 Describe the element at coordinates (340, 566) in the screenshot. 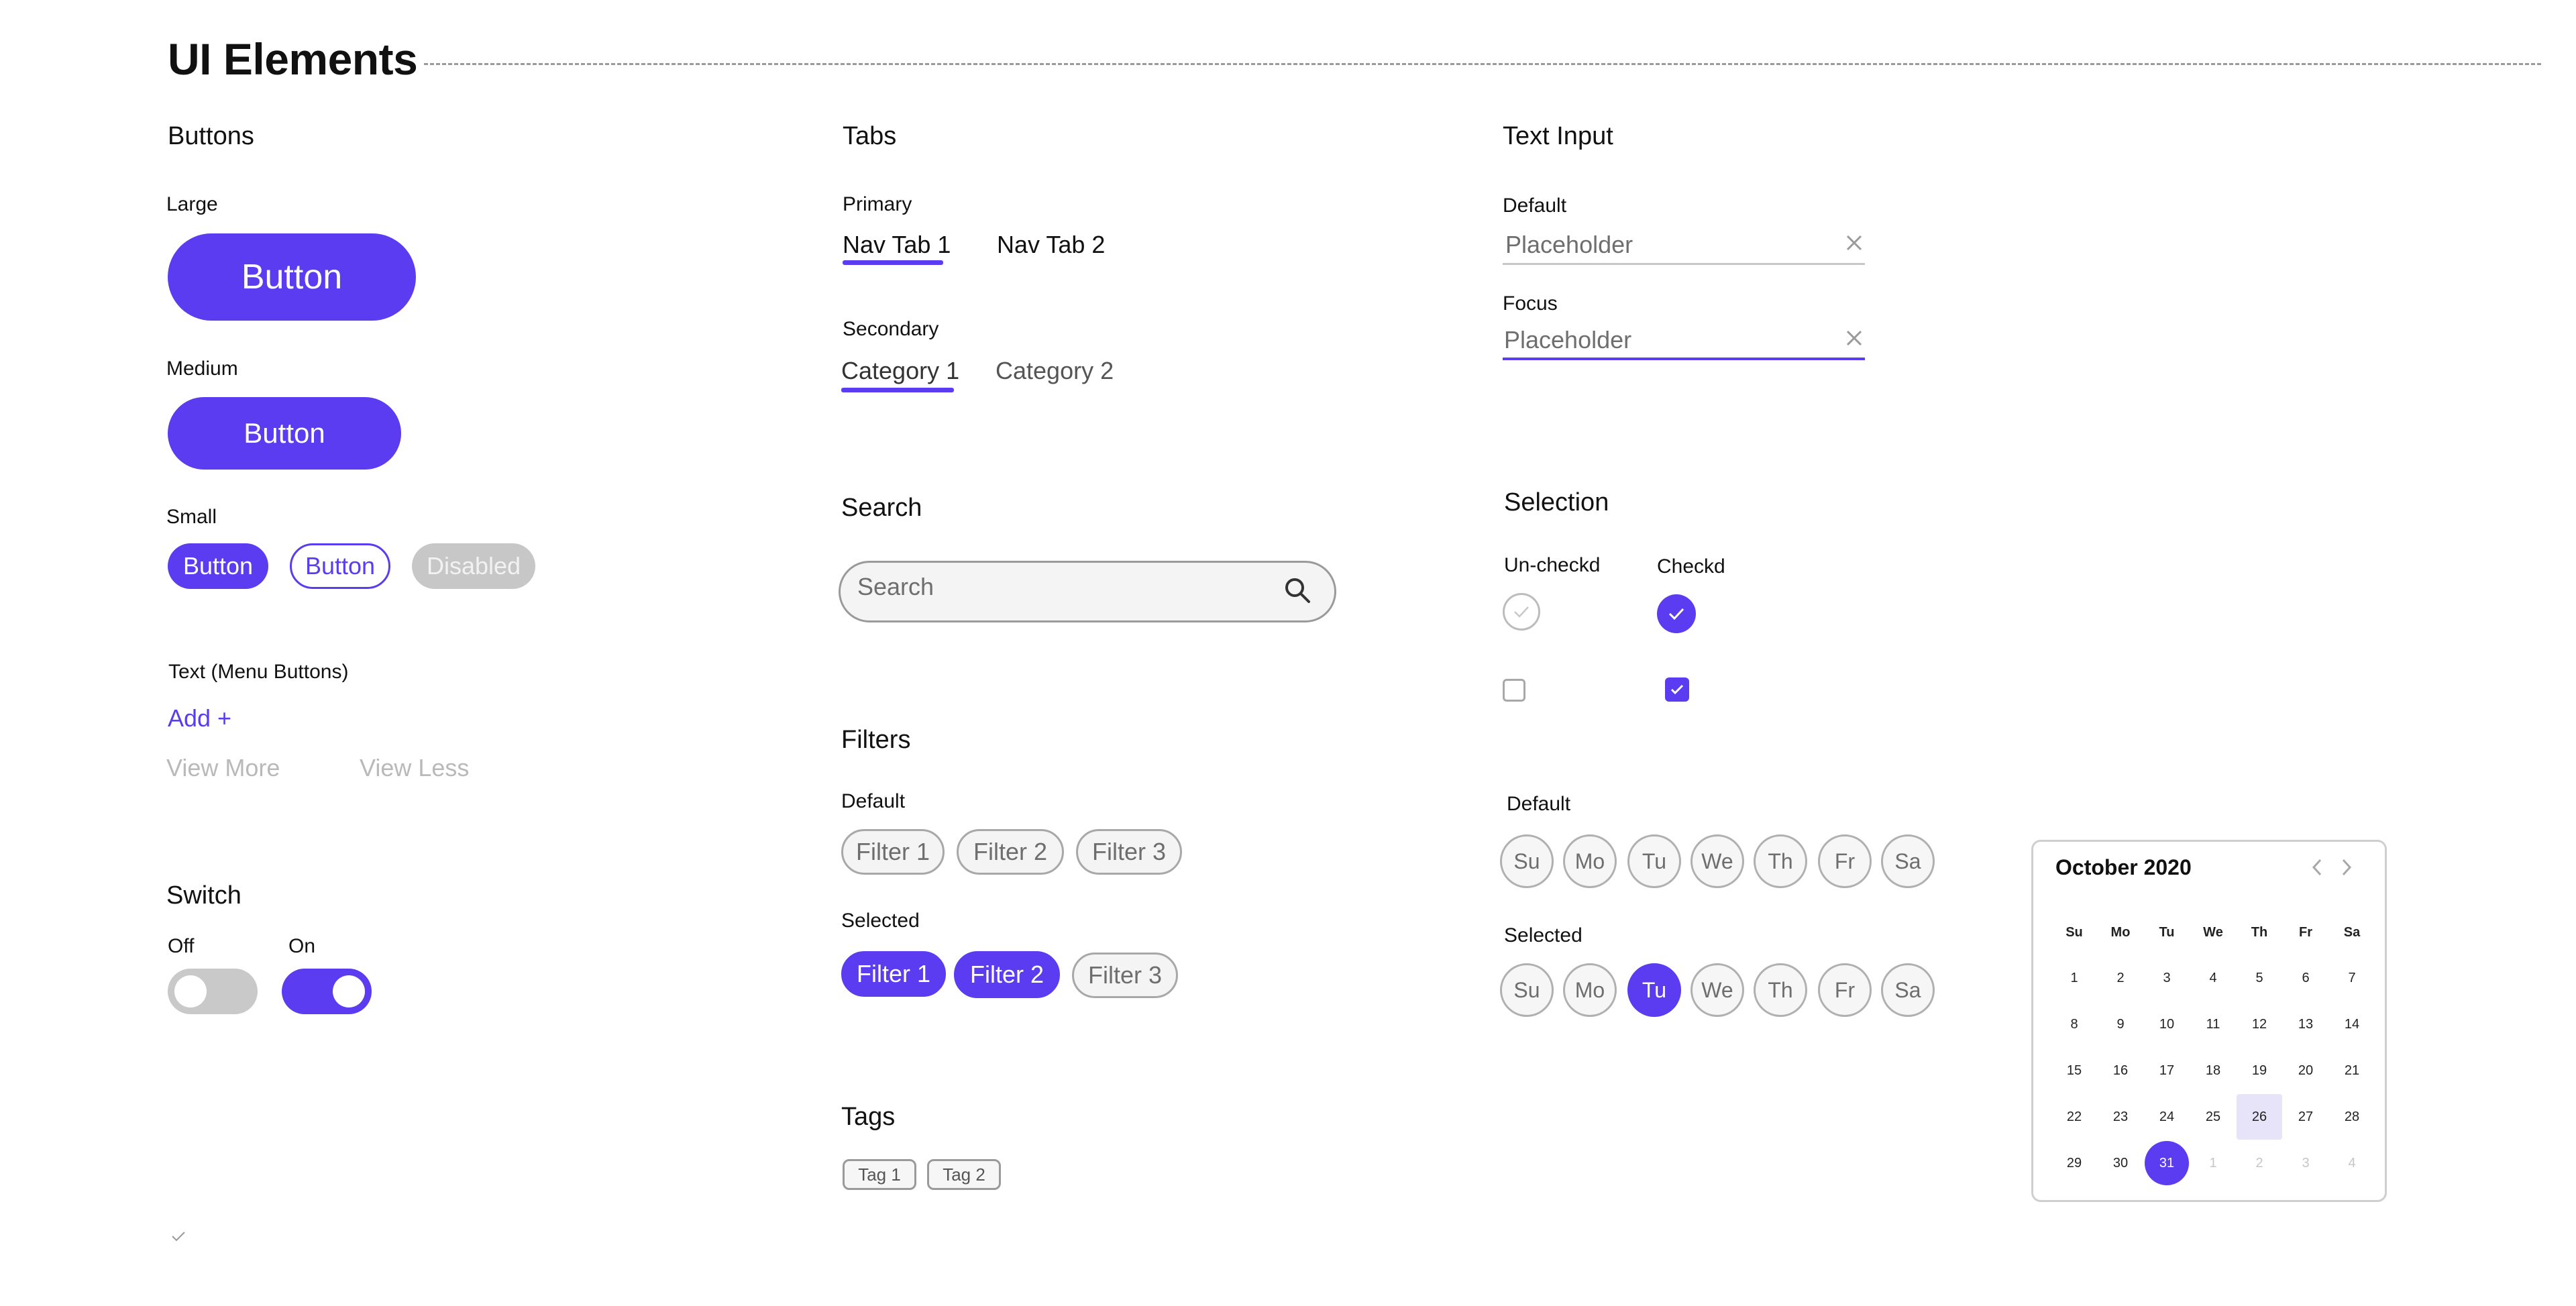

I see `small-outline-button: Button` at that location.